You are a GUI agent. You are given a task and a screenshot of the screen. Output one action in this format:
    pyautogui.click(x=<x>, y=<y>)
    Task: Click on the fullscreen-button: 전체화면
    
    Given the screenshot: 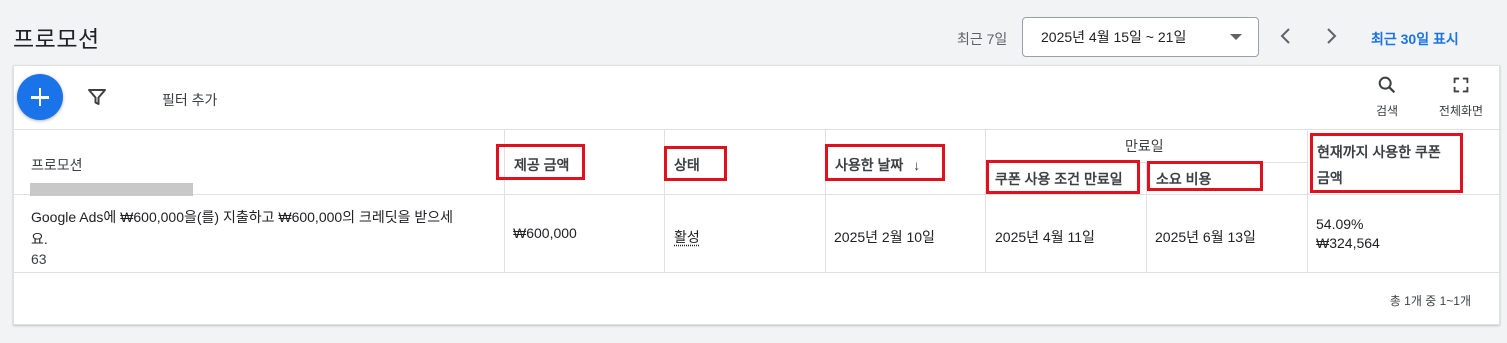 What is the action you would take?
    pyautogui.click(x=1461, y=96)
    